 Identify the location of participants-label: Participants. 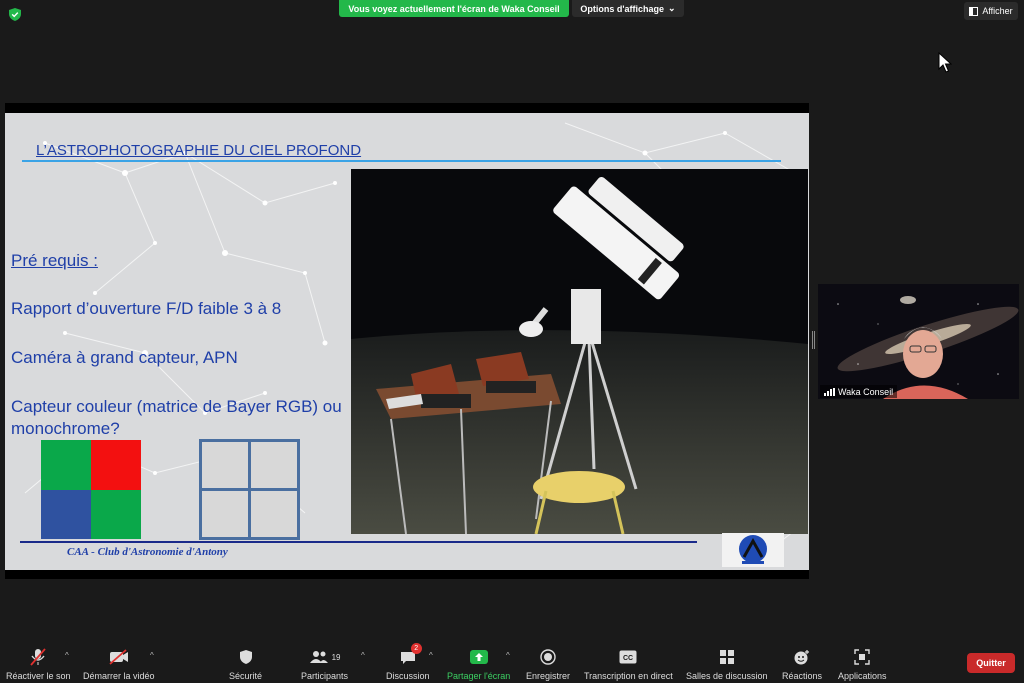
(325, 676).